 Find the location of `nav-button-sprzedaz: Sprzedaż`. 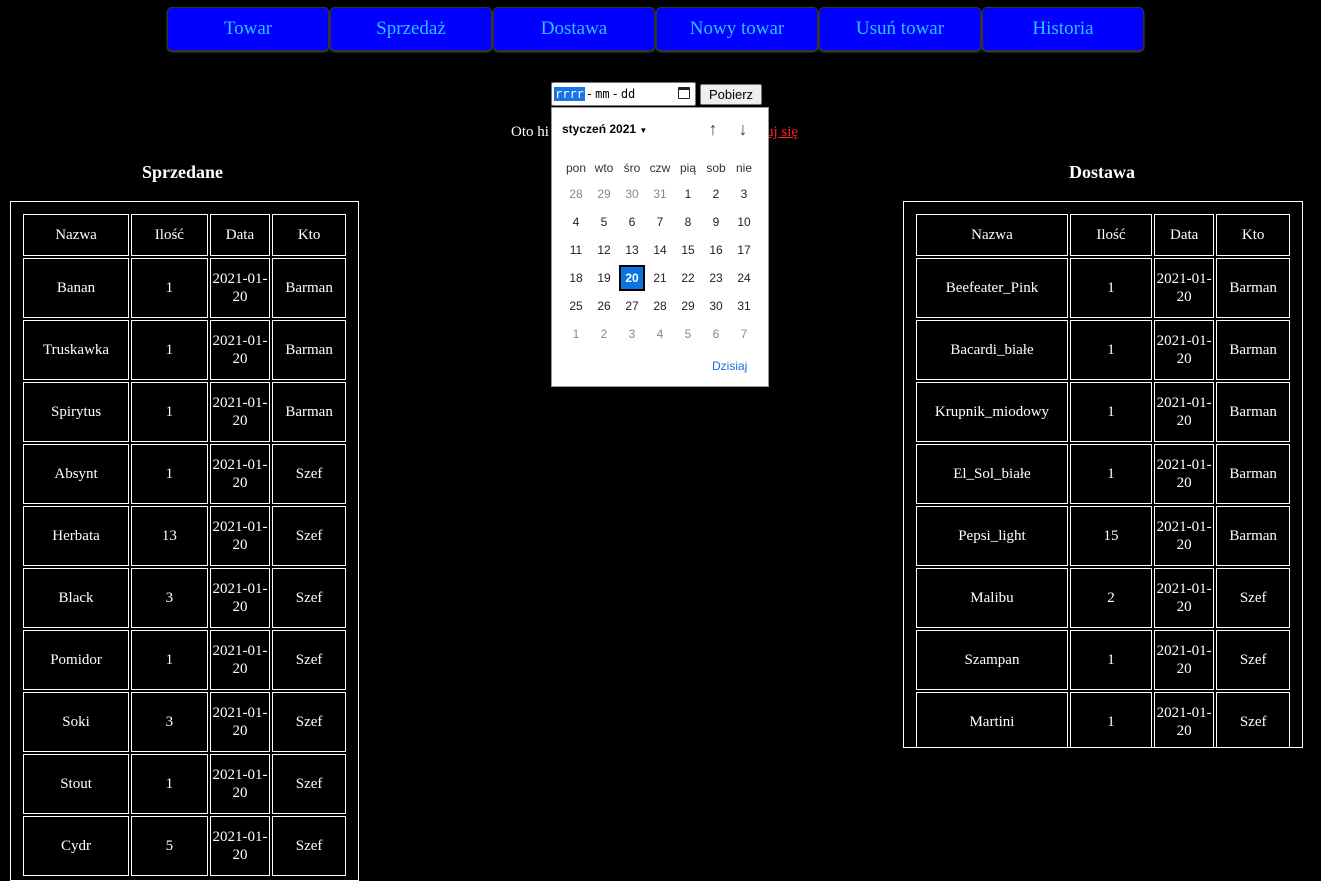

nav-button-sprzedaz: Sprzedaż is located at coordinates (411, 29).